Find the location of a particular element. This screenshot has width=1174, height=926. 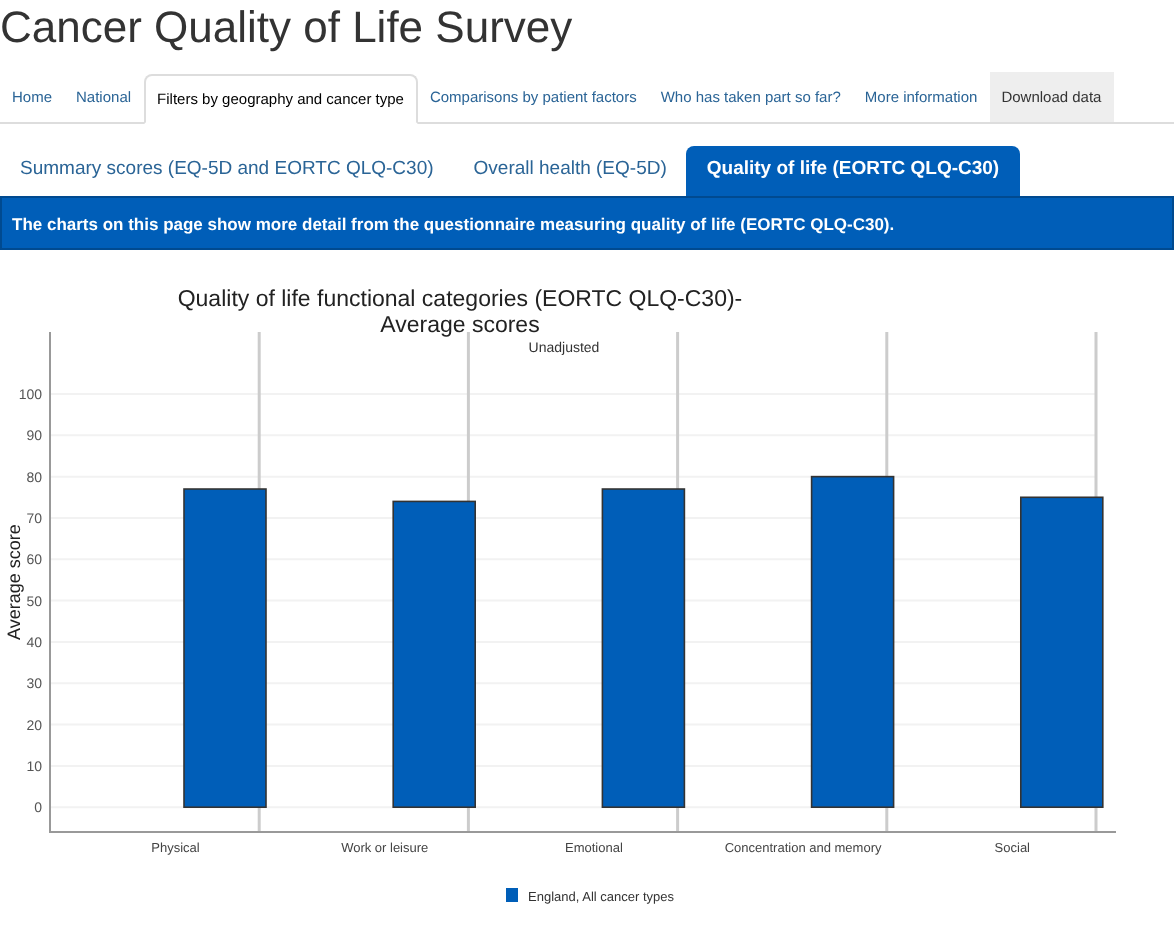

sub-tab: Overall health (EQ-5D) is located at coordinates (570, 171).